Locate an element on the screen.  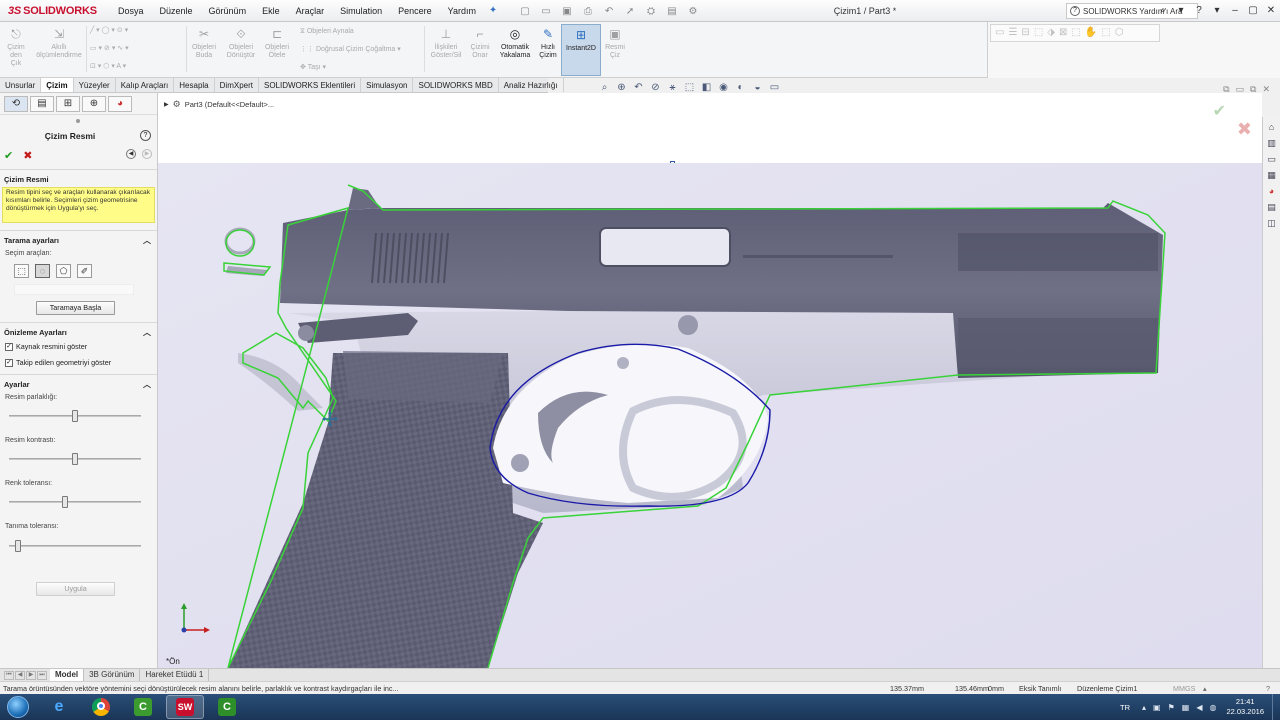
polygon-select-icon: ⬠ is located at coordinates (63, 271).